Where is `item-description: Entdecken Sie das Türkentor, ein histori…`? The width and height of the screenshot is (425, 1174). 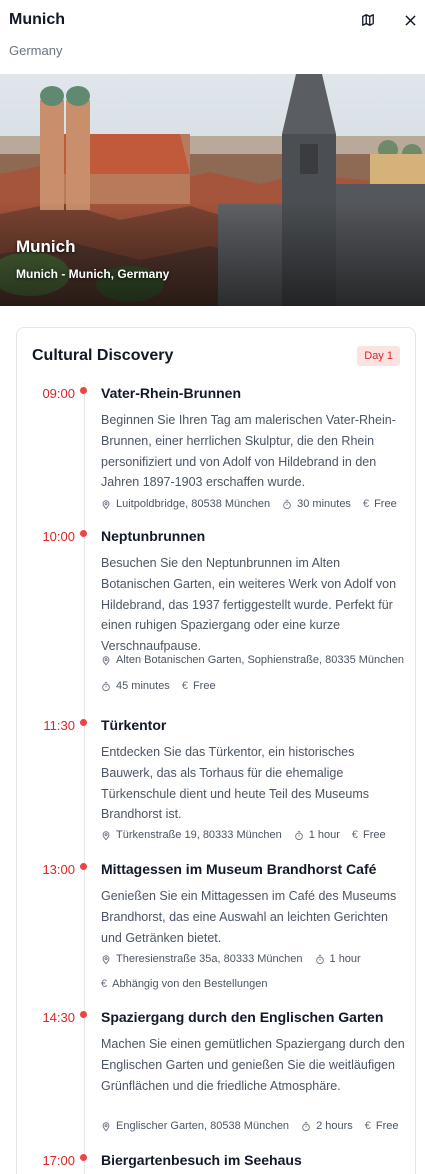
item-description: Entdecken Sie das Türkentor, ein histori… is located at coordinates (235, 783).